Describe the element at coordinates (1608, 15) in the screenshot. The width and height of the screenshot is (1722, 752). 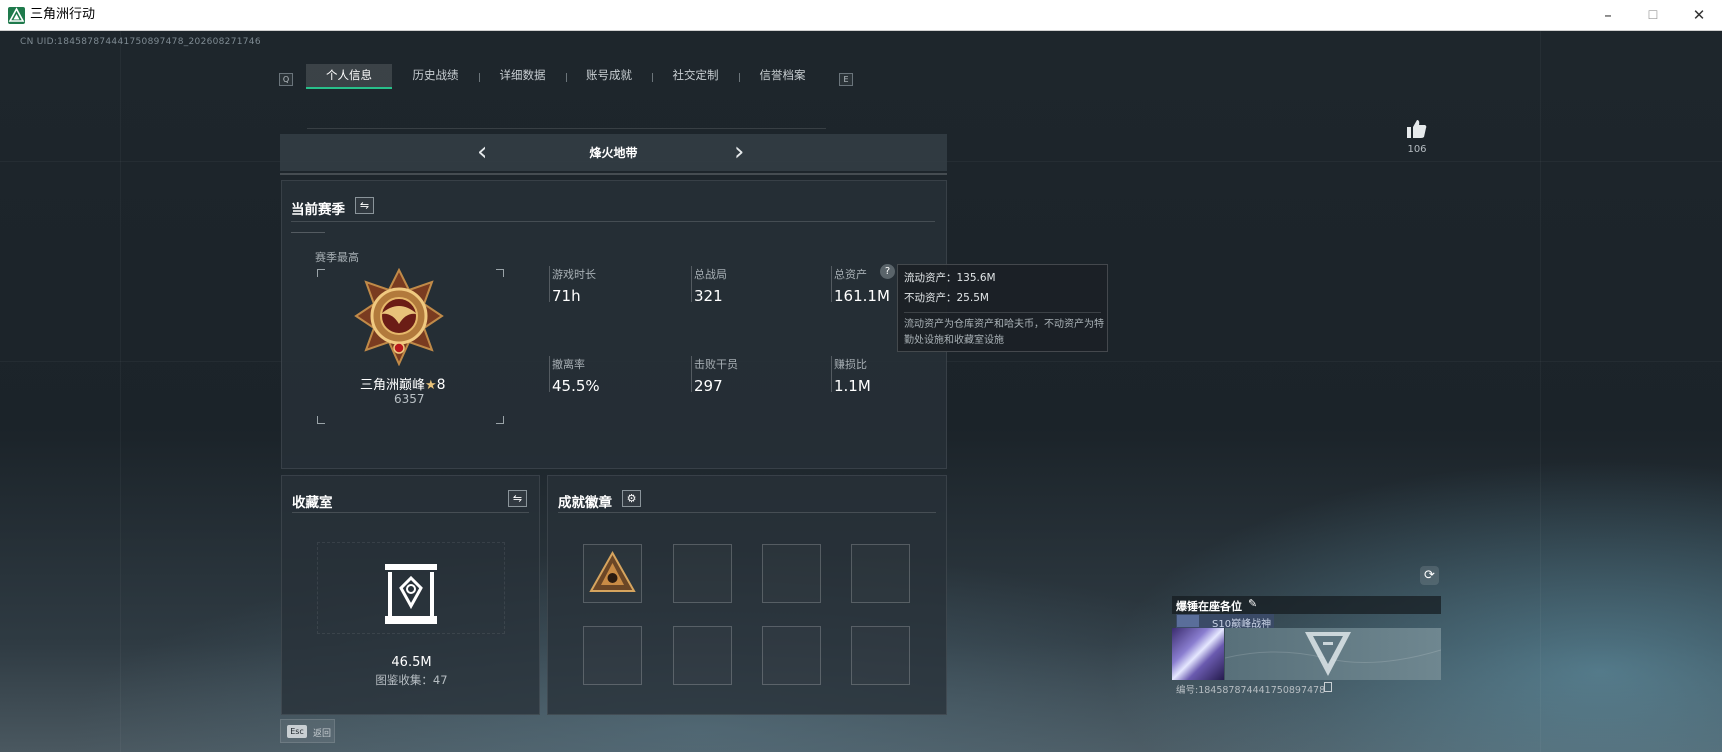
I see `minimize-button: –` at that location.